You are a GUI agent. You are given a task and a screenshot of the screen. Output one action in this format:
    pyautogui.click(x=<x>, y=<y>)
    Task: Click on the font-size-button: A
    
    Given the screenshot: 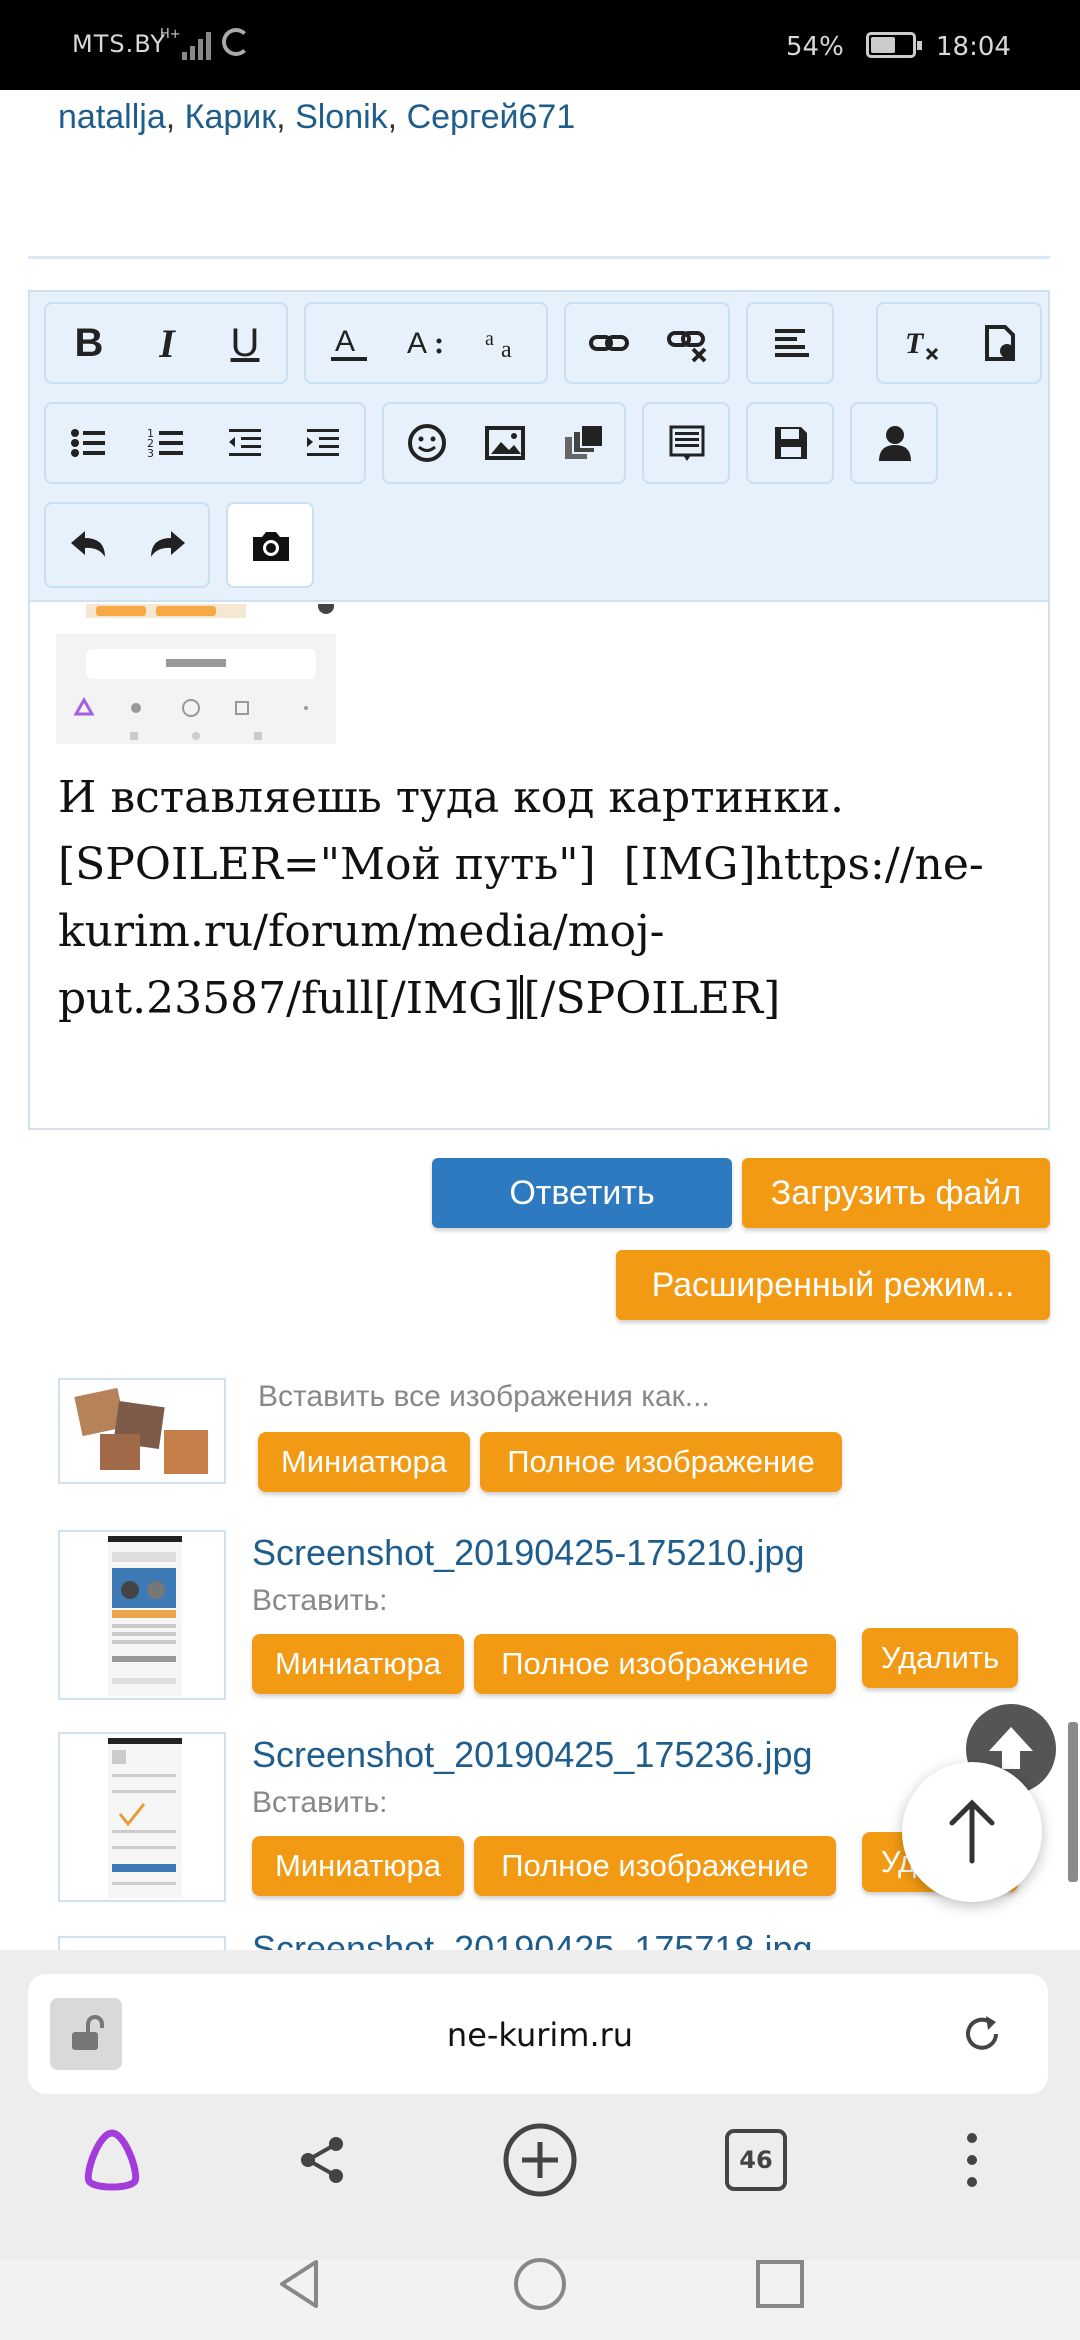 What is the action you would take?
    pyautogui.click(x=427, y=343)
    